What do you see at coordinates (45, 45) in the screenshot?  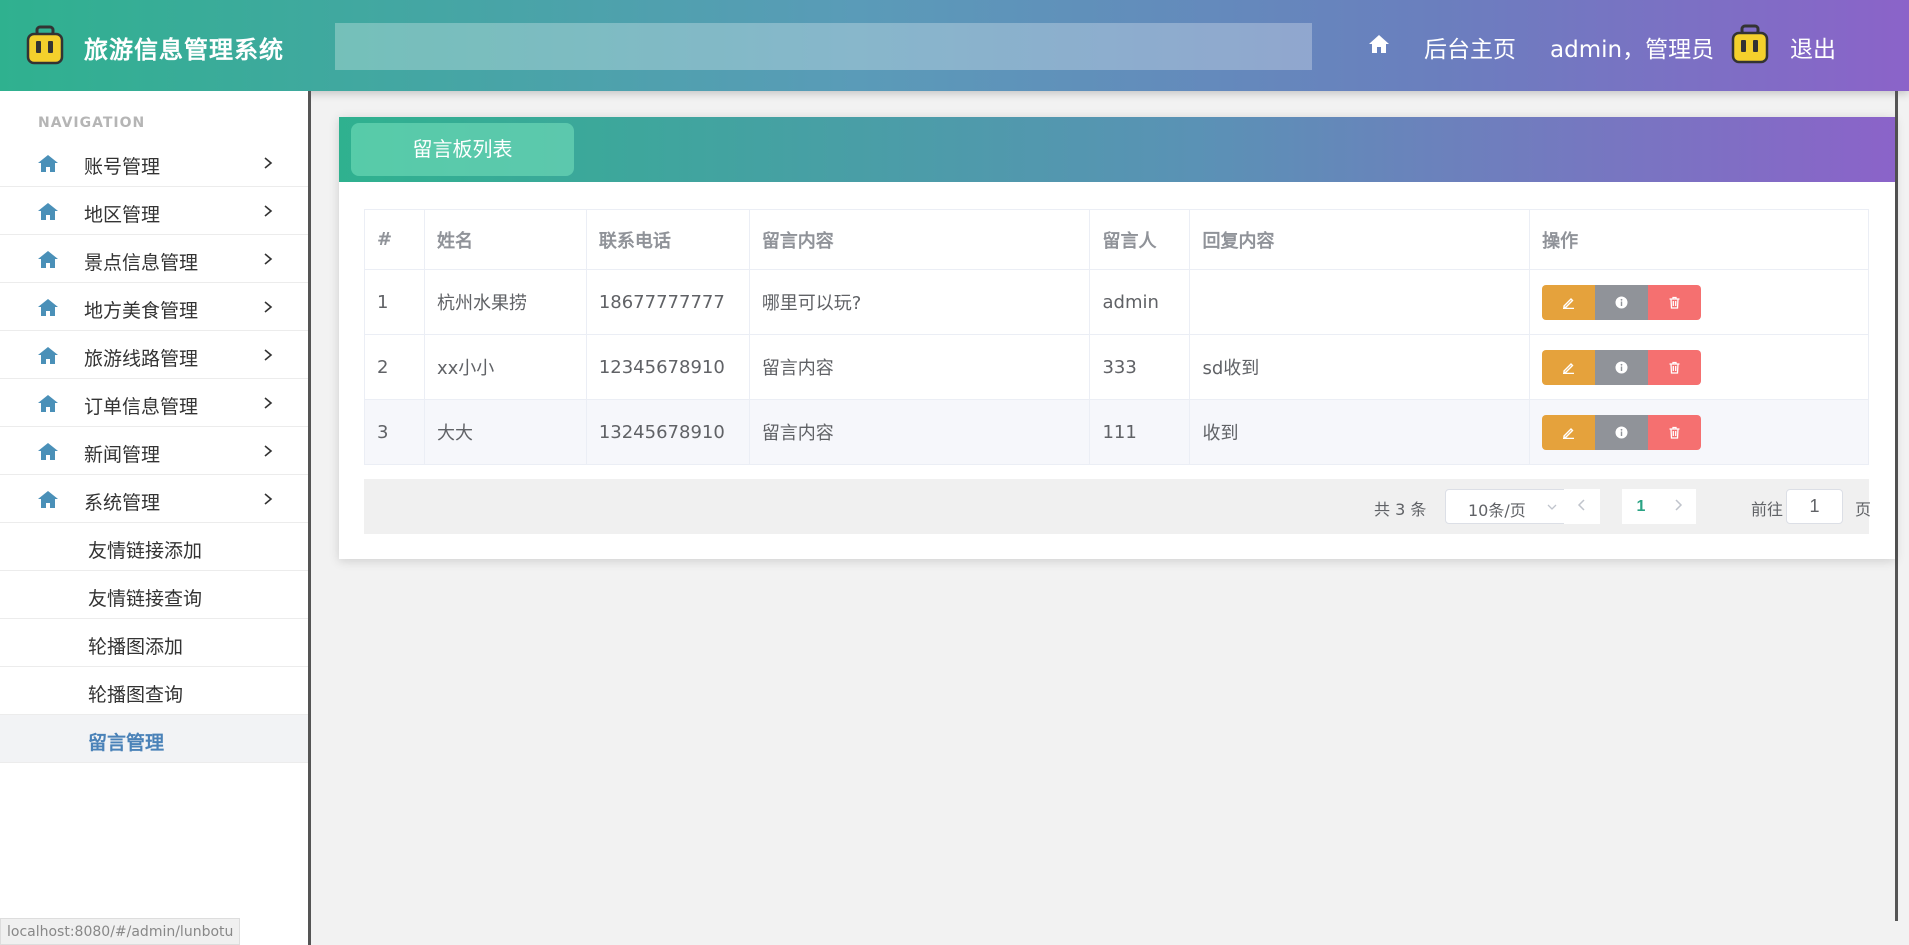 I see `briefcase-icon` at bounding box center [45, 45].